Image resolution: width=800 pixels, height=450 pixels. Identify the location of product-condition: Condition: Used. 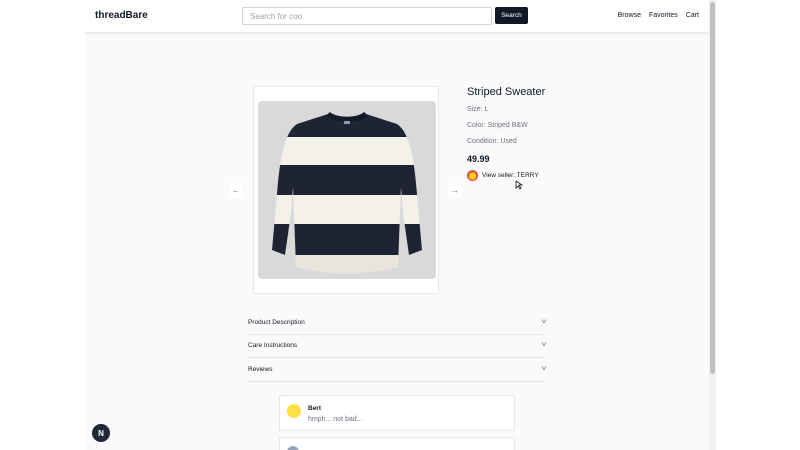
(492, 141).